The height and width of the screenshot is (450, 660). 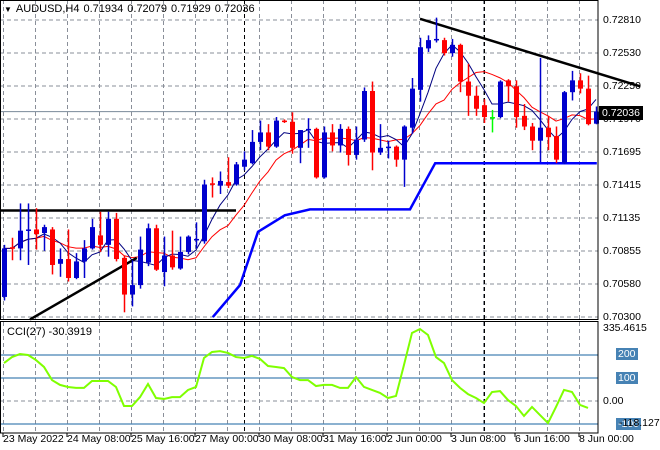 What do you see at coordinates (8, 9) in the screenshot?
I see `triangle-down-icon: ▼` at bounding box center [8, 9].